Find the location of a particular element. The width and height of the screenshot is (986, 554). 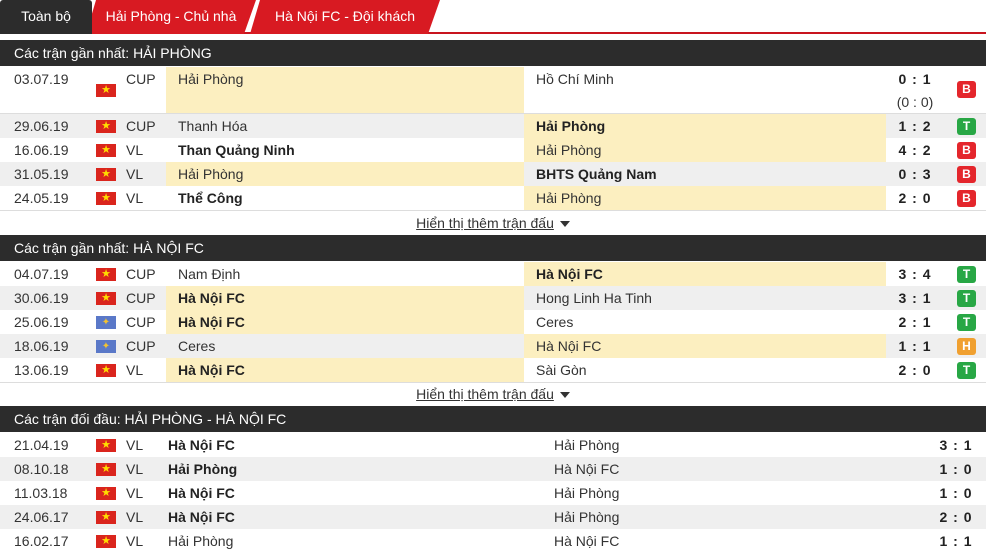

h2h-row: 21.04.19 ★ VL Hà Nội FC Hải Phòng 3 : 1 is located at coordinates (493, 445).